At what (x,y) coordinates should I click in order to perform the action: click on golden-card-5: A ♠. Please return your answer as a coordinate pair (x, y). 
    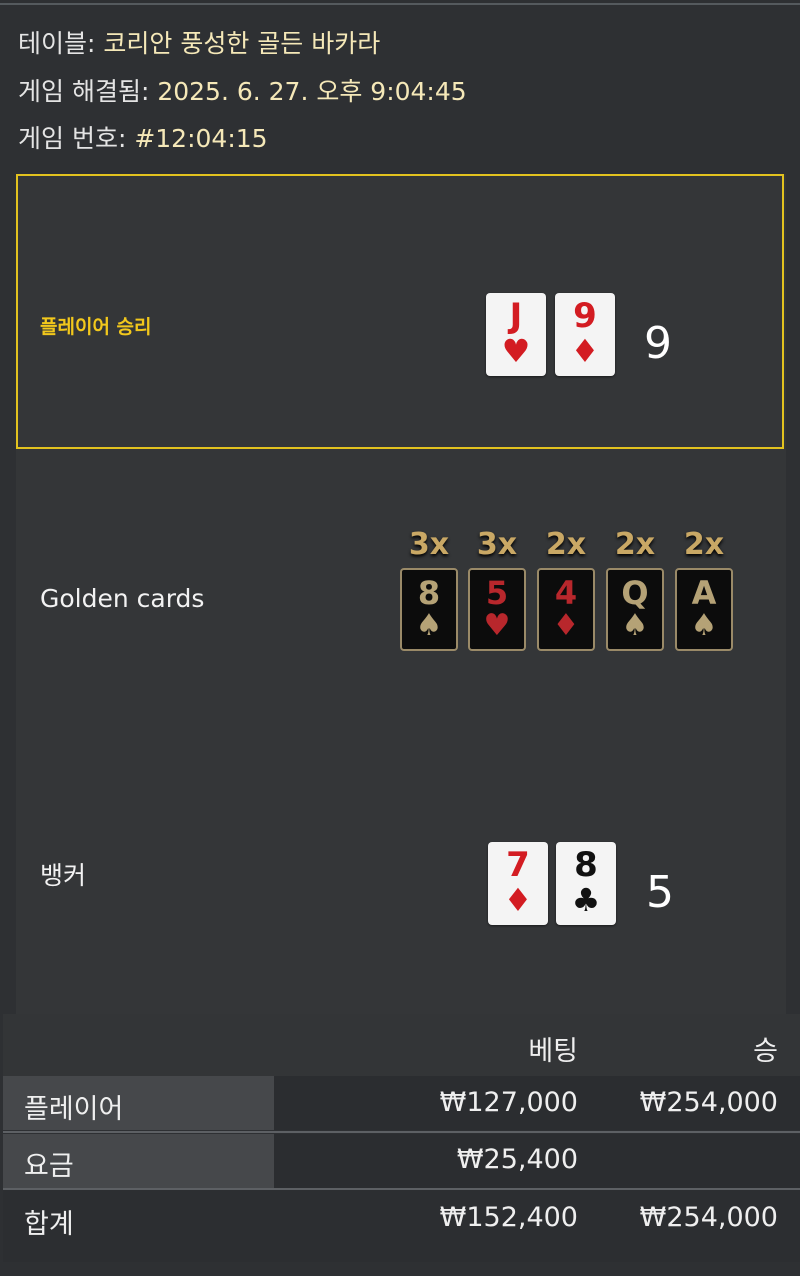
    Looking at the image, I should click on (704, 609).